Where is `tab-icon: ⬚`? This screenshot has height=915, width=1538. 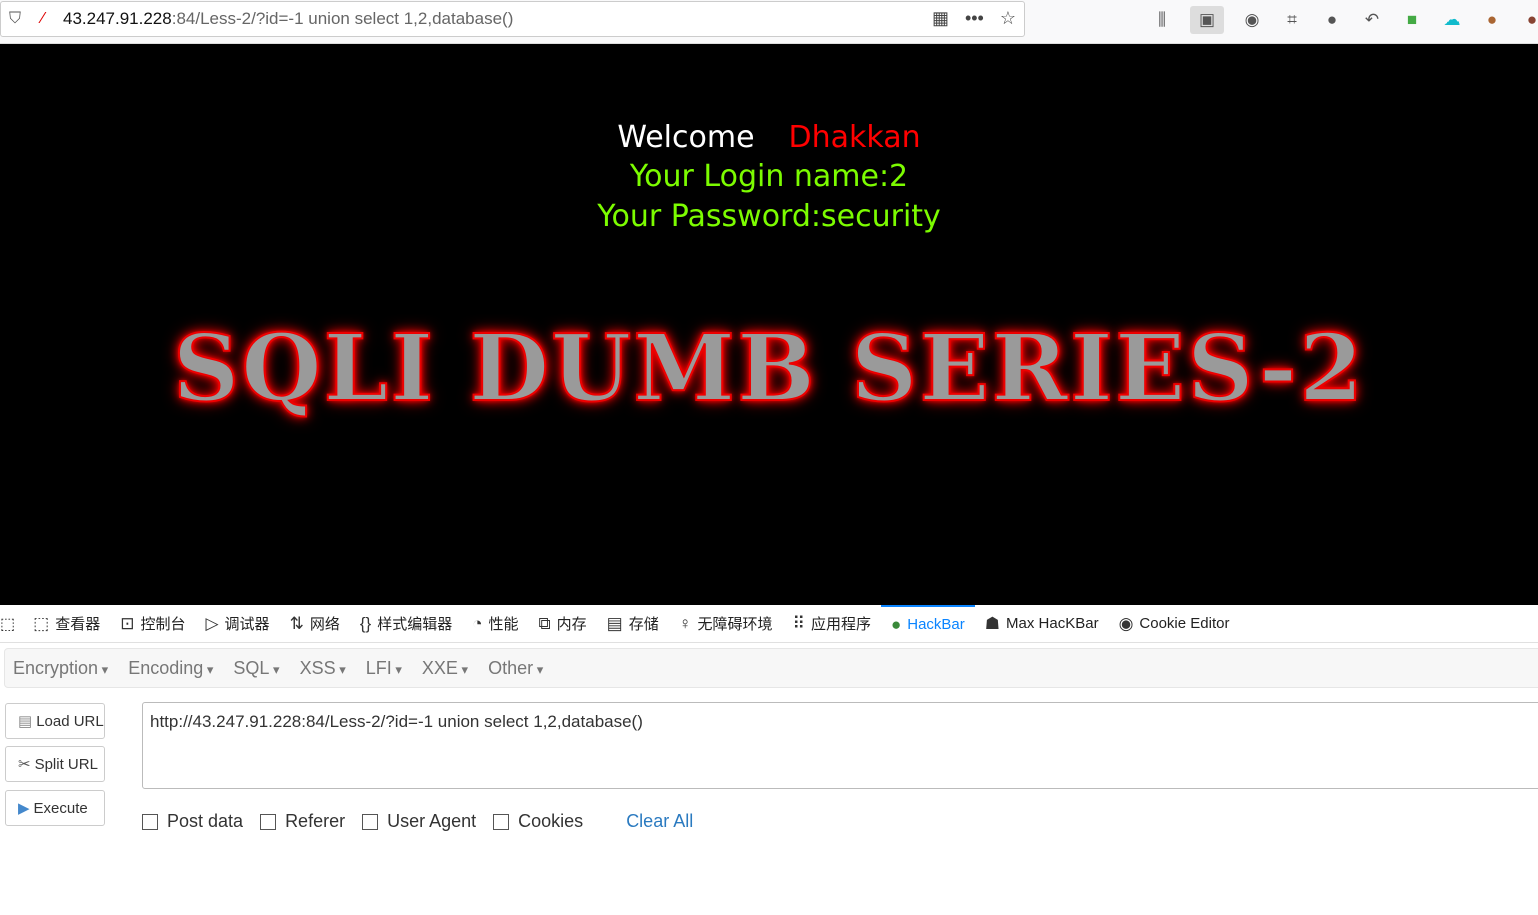 tab-icon: ⬚ is located at coordinates (41, 623).